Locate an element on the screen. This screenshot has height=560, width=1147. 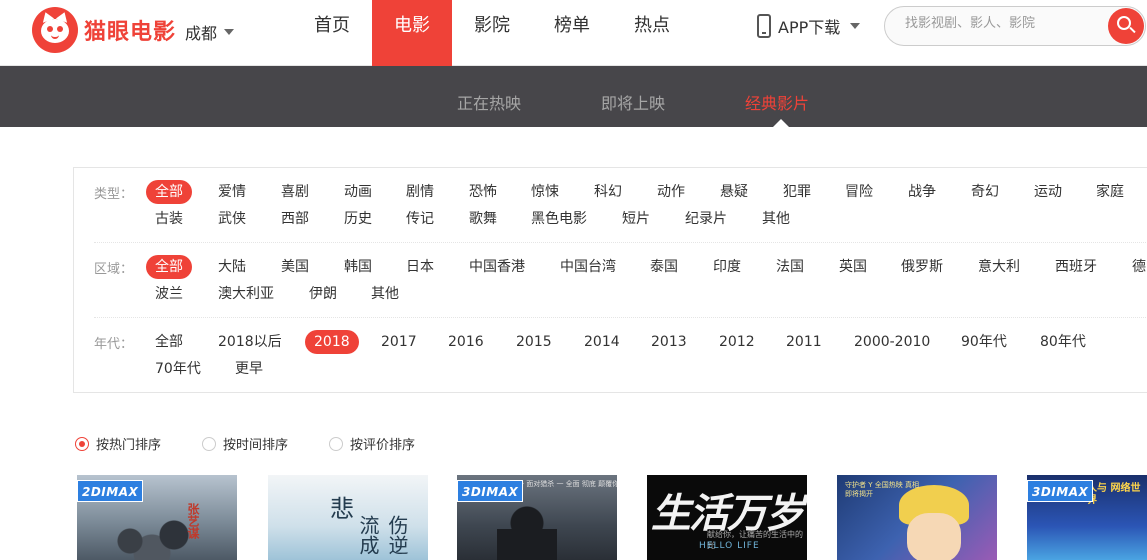
filter-tag: 80年代 is located at coordinates (1063, 342).